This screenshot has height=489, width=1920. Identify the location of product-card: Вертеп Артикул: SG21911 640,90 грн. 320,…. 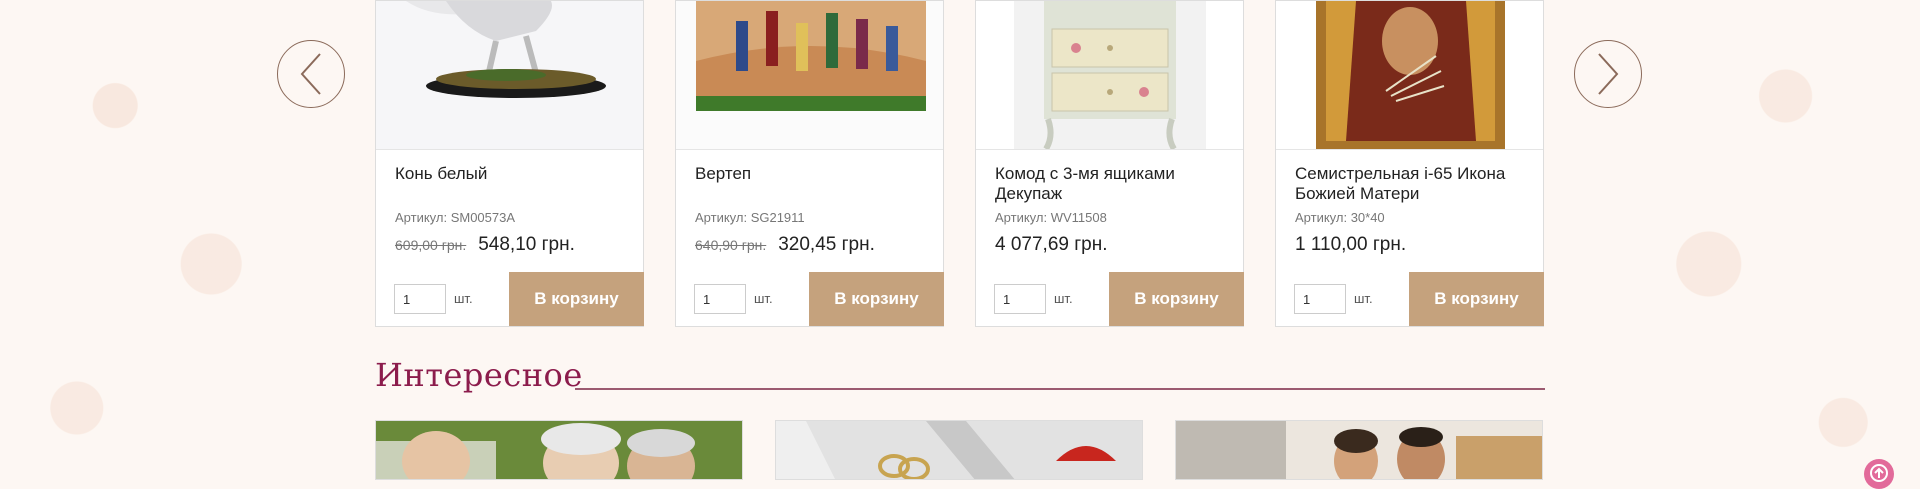
(809, 163).